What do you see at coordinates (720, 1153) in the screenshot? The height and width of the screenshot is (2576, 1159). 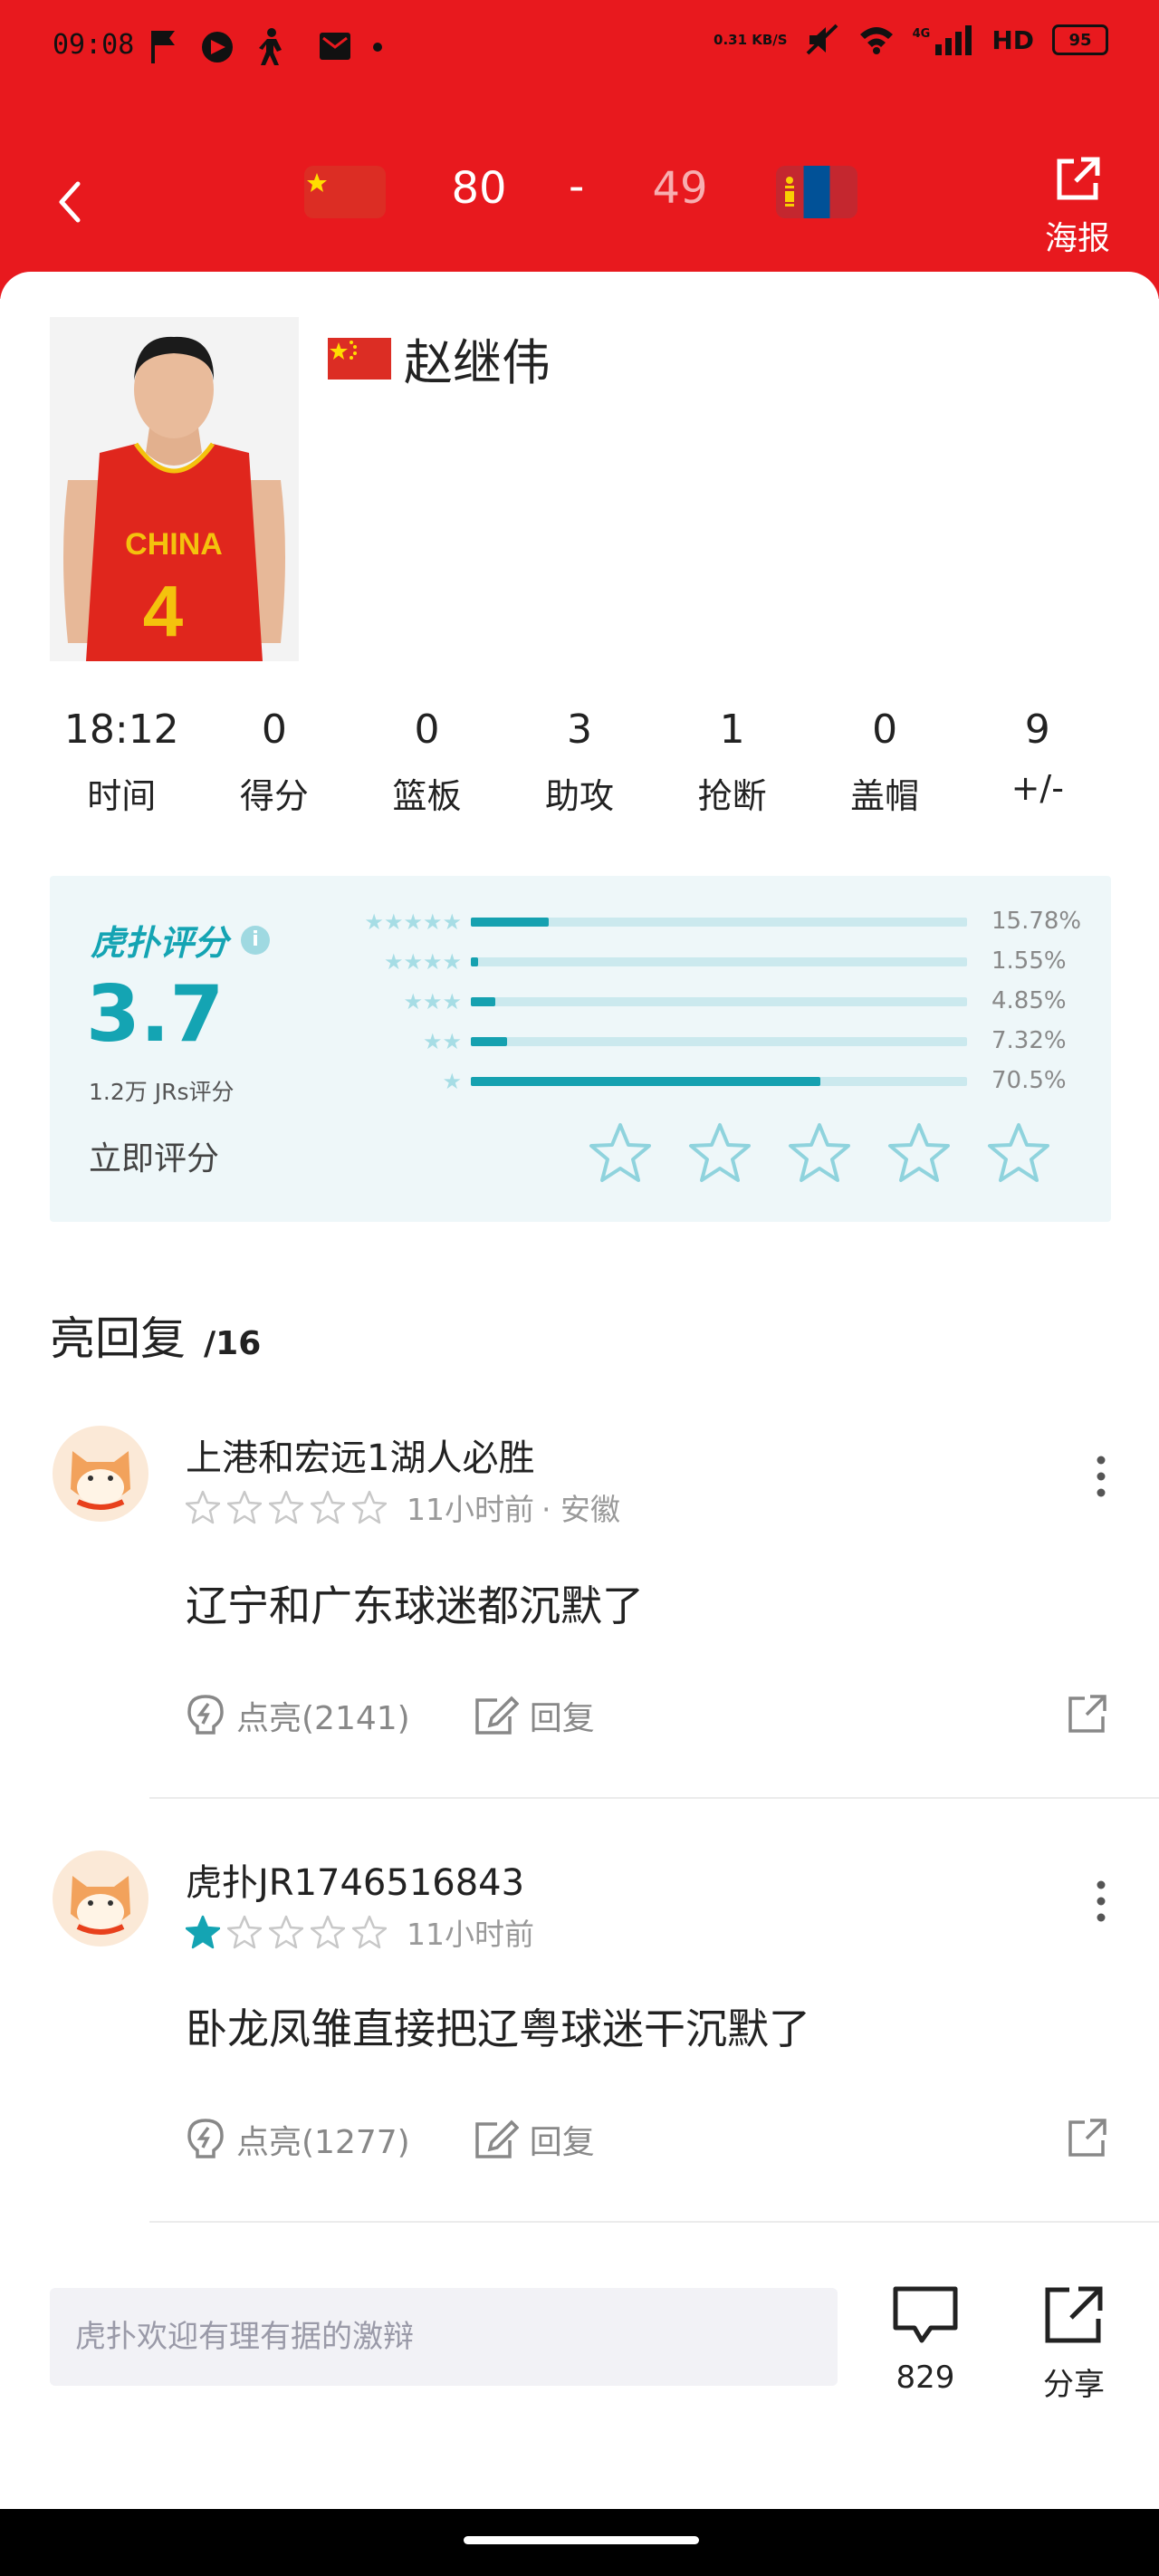 I see `rate-star-2-icon` at bounding box center [720, 1153].